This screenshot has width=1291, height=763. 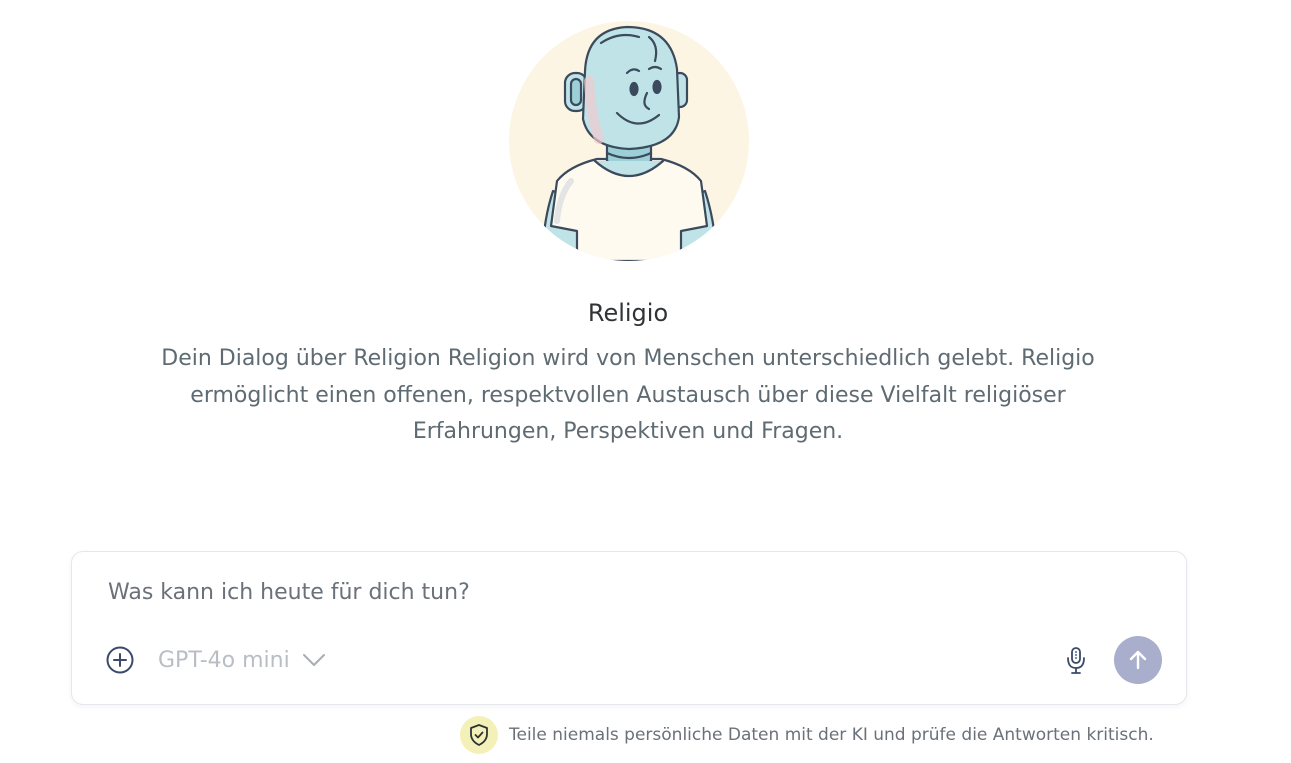 I want to click on model-selector: GPT-4o mini, so click(x=242, y=660).